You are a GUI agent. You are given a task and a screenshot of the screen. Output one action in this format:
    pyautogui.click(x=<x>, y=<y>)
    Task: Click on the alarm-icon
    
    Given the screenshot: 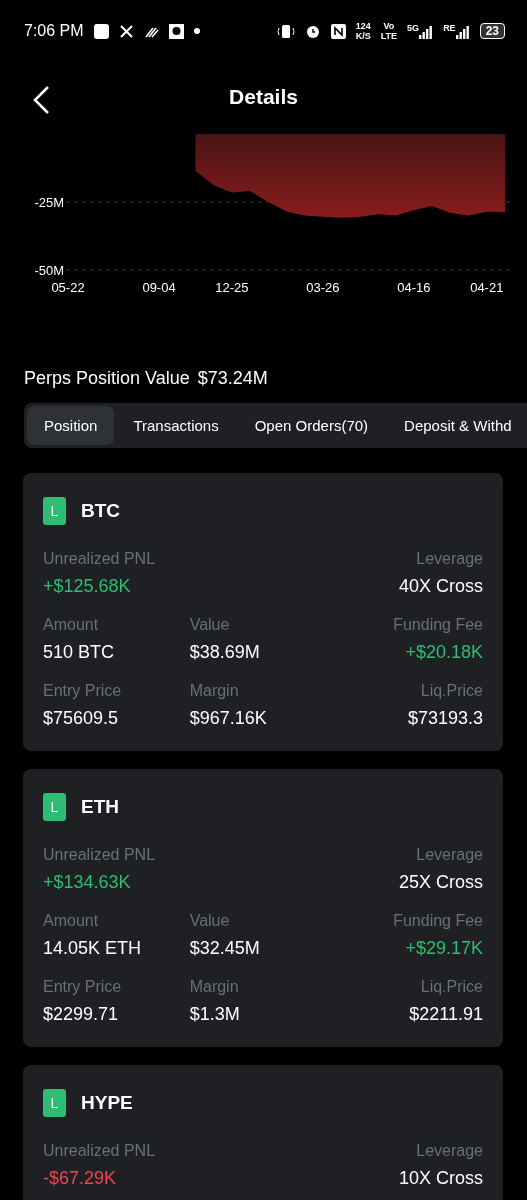 What is the action you would take?
    pyautogui.click(x=312, y=31)
    